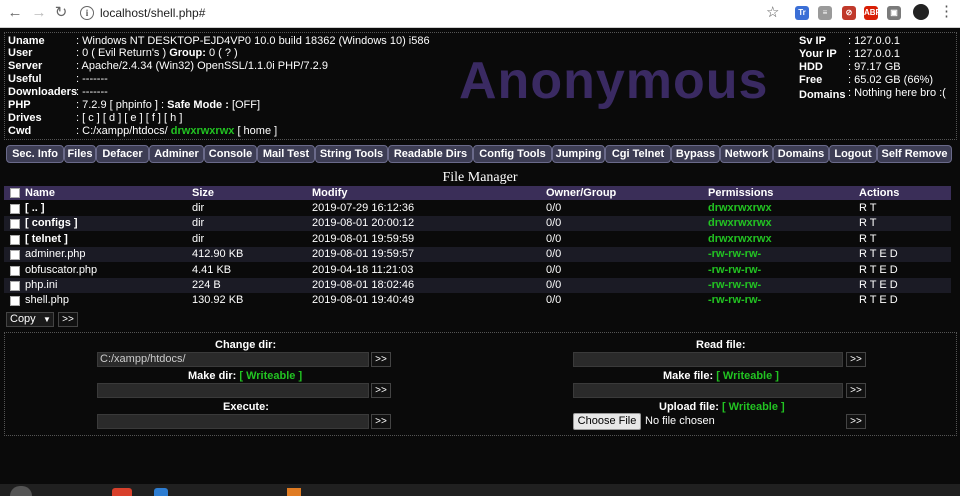 Image resolution: width=960 pixels, height=496 pixels. Describe the element at coordinates (802, 13) in the screenshot. I see `ext-translate-icon: Tr` at that location.